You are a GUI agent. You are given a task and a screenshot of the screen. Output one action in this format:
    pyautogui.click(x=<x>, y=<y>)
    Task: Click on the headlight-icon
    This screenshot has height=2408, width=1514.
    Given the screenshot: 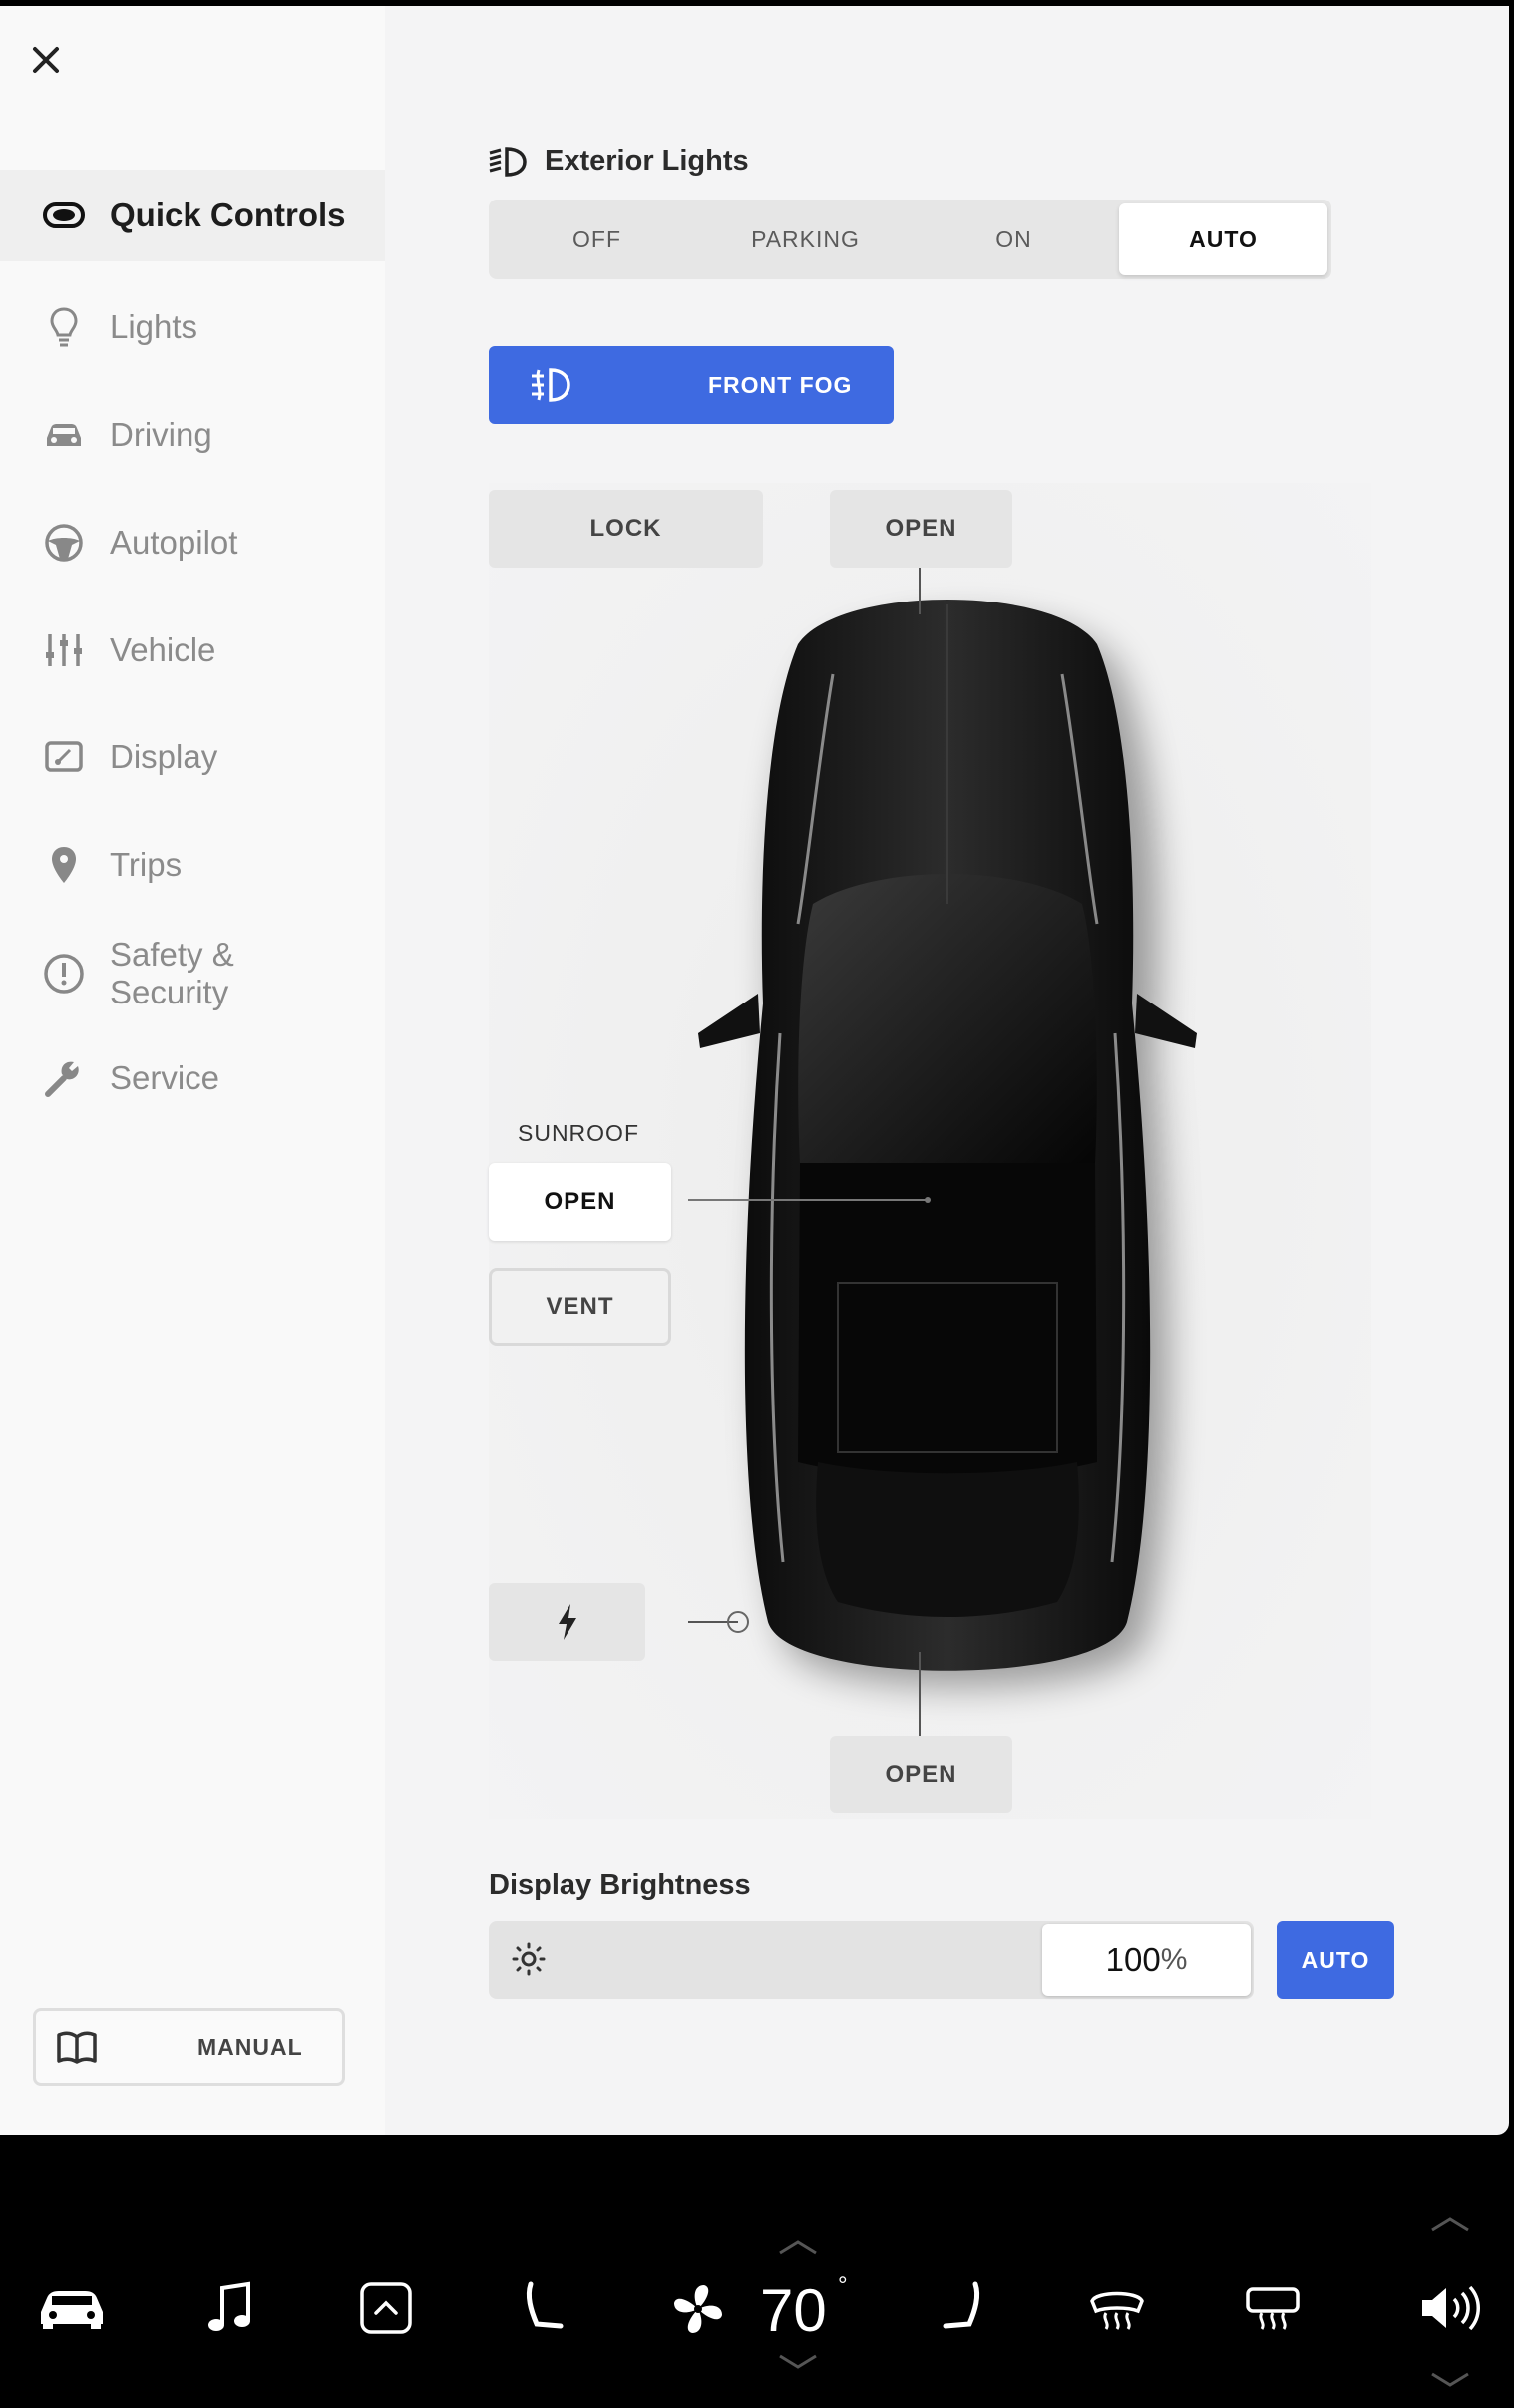 What is the action you would take?
    pyautogui.click(x=508, y=165)
    